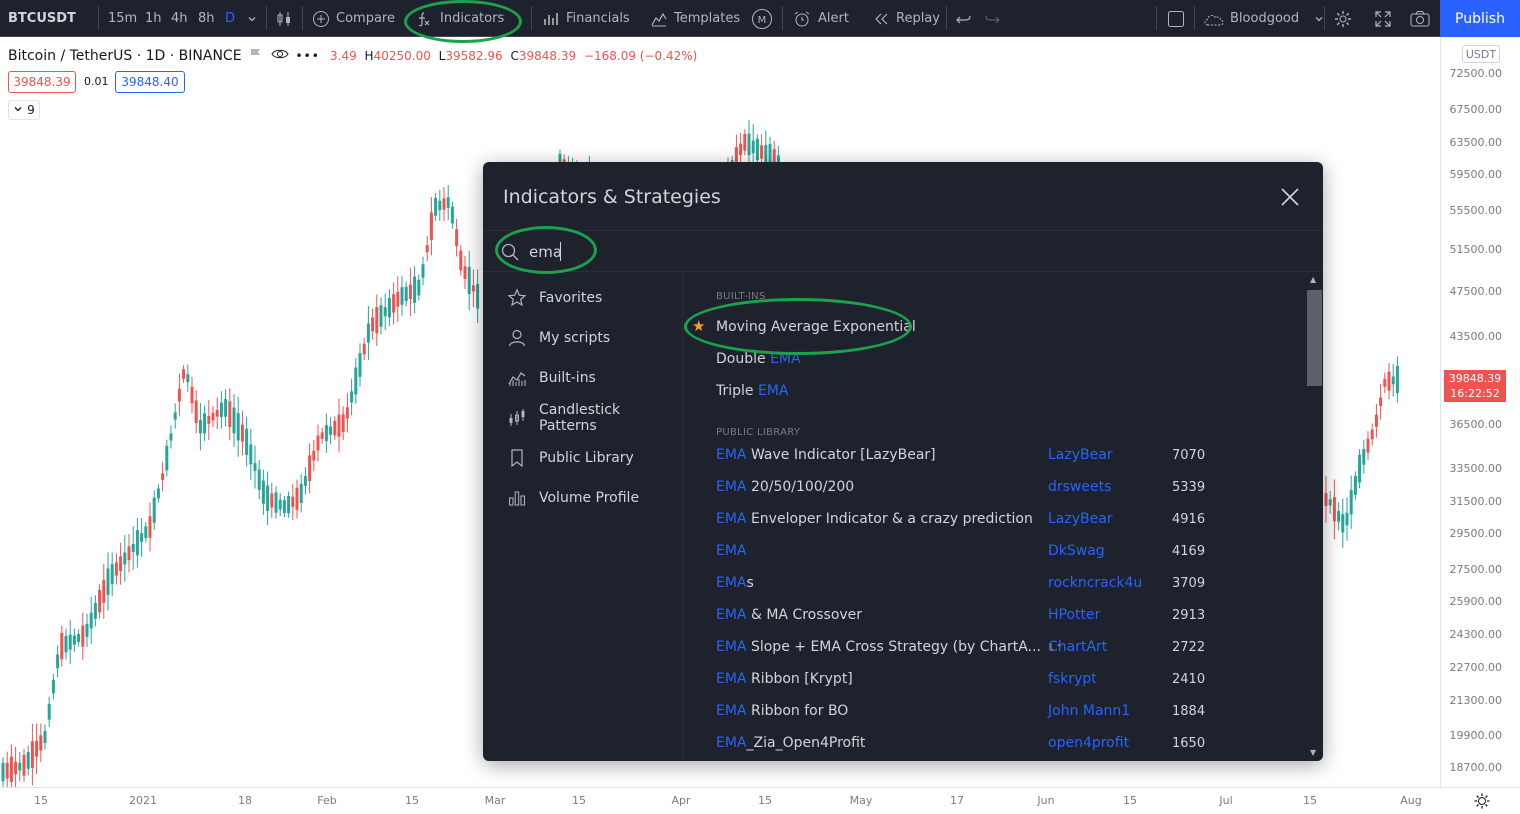 The height and width of the screenshot is (814, 1520). Describe the element at coordinates (256, 56) in the screenshot. I see `flag-icon` at that location.